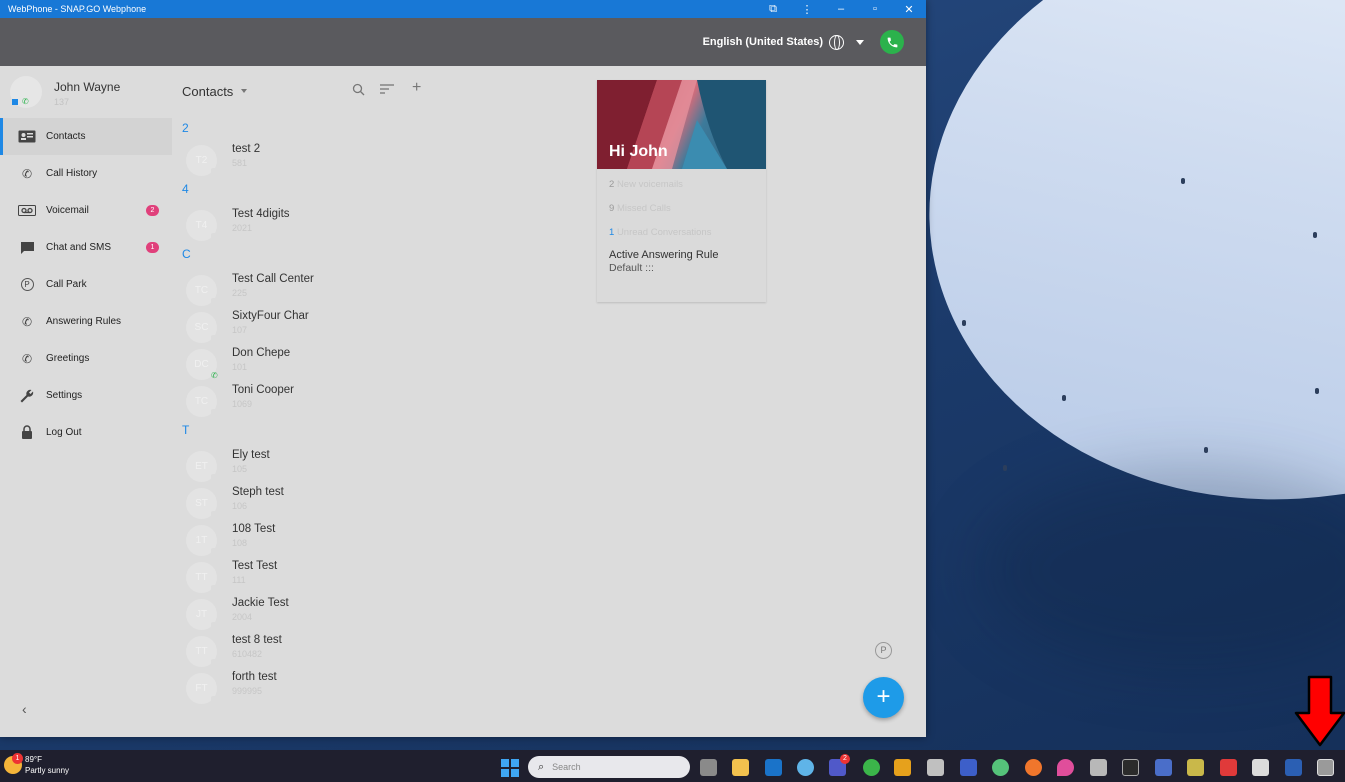 The width and height of the screenshot is (1345, 782). Describe the element at coordinates (307, 399) in the screenshot. I see `list-item: TC Toni Cooper 1069` at that location.